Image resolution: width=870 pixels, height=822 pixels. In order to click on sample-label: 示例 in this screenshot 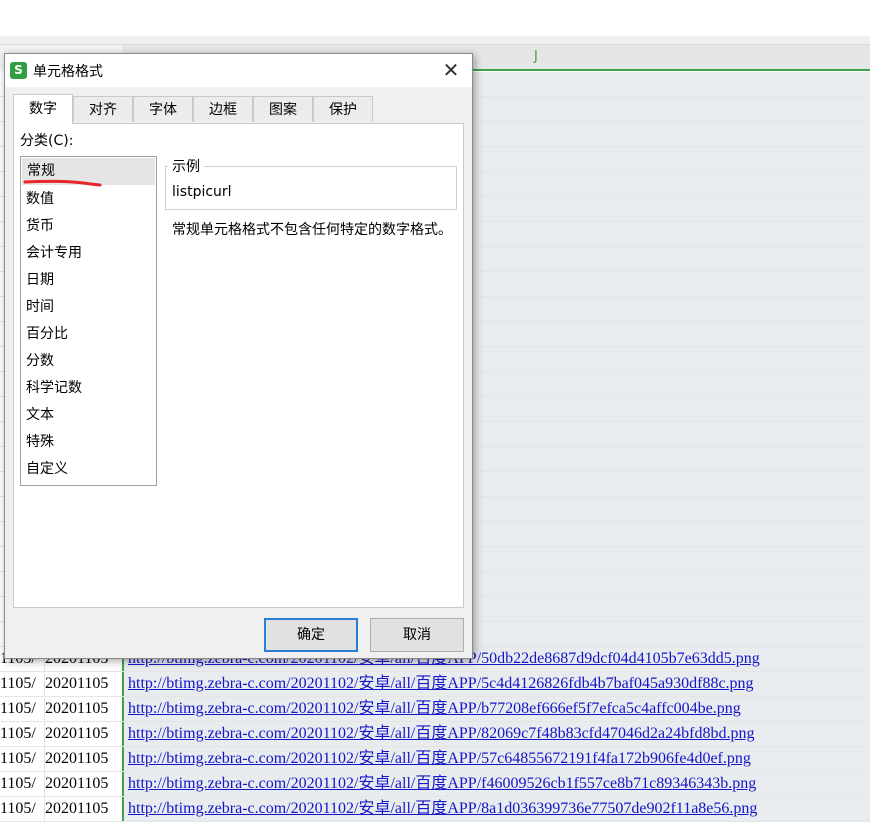, I will do `click(186, 166)`.